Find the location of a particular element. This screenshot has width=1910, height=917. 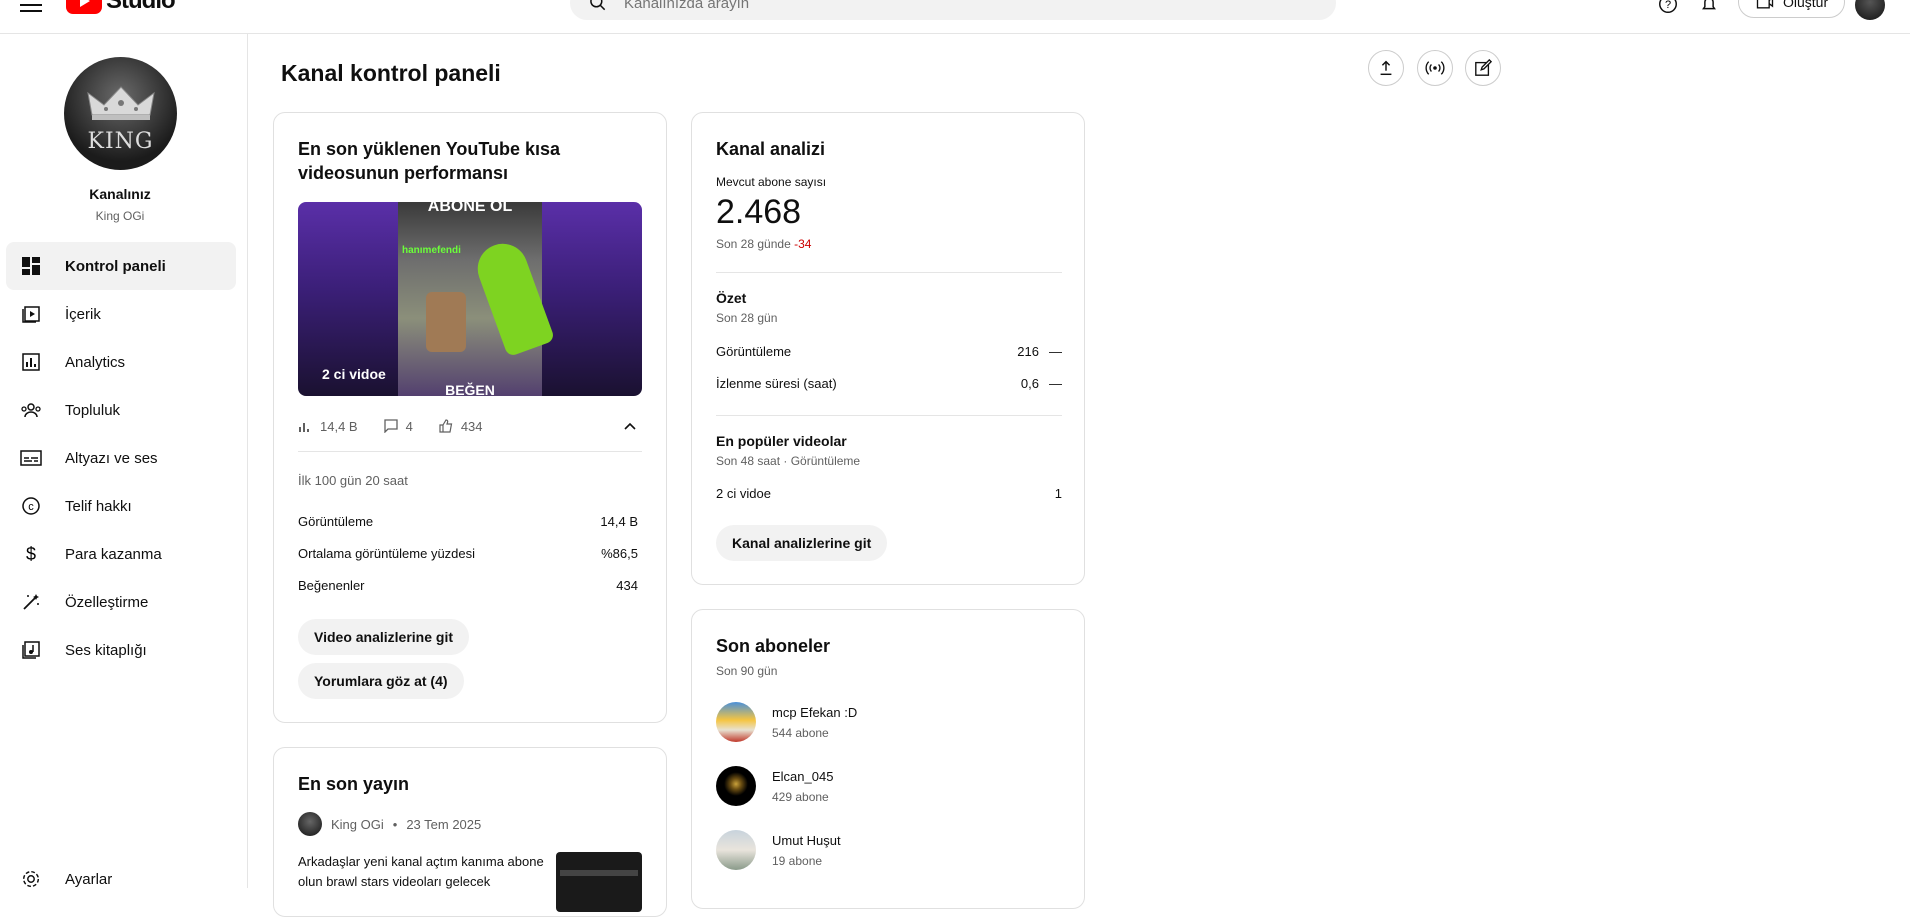

sidebar-item-settings: Ayarlar is located at coordinates (66, 879).